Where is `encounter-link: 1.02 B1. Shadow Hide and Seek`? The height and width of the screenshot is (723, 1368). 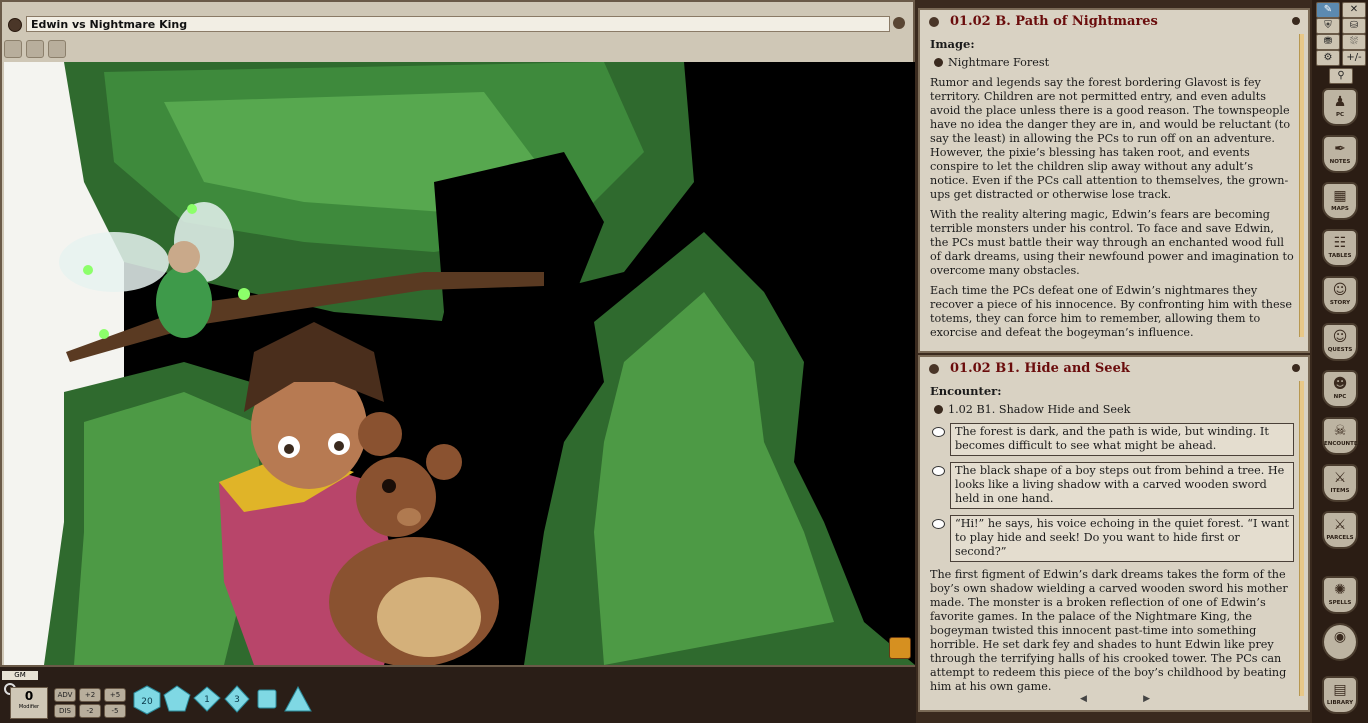
encounter-link: 1.02 B1. Shadow Hide and Seek is located at coordinates (1112, 410).